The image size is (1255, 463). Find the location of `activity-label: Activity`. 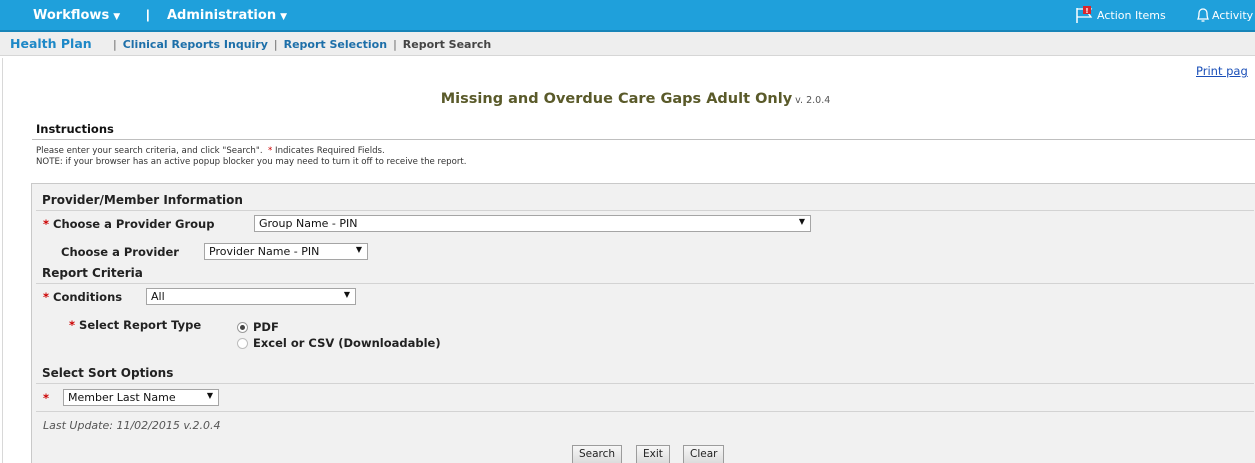

activity-label: Activity is located at coordinates (1233, 15).